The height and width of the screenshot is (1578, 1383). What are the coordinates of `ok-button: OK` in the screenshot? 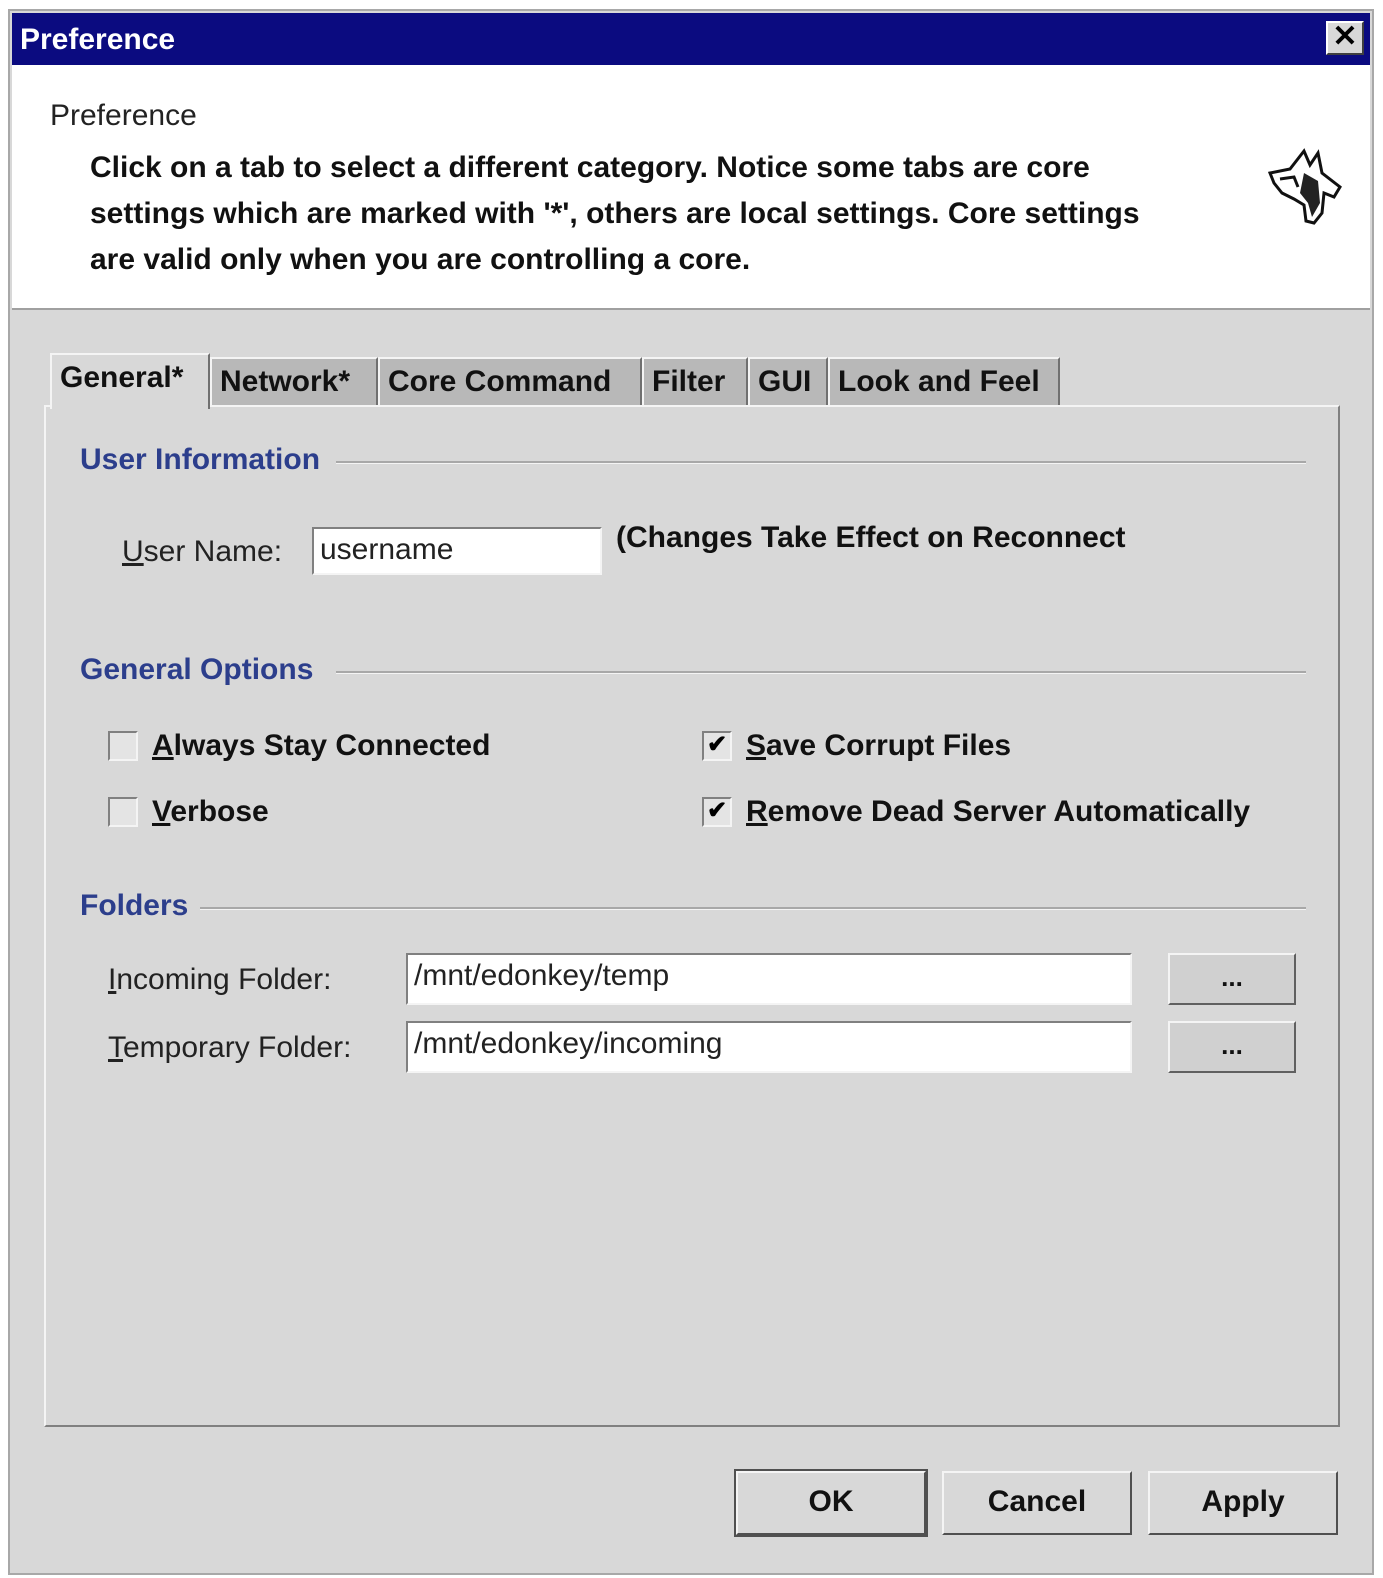 It's located at (831, 1503).